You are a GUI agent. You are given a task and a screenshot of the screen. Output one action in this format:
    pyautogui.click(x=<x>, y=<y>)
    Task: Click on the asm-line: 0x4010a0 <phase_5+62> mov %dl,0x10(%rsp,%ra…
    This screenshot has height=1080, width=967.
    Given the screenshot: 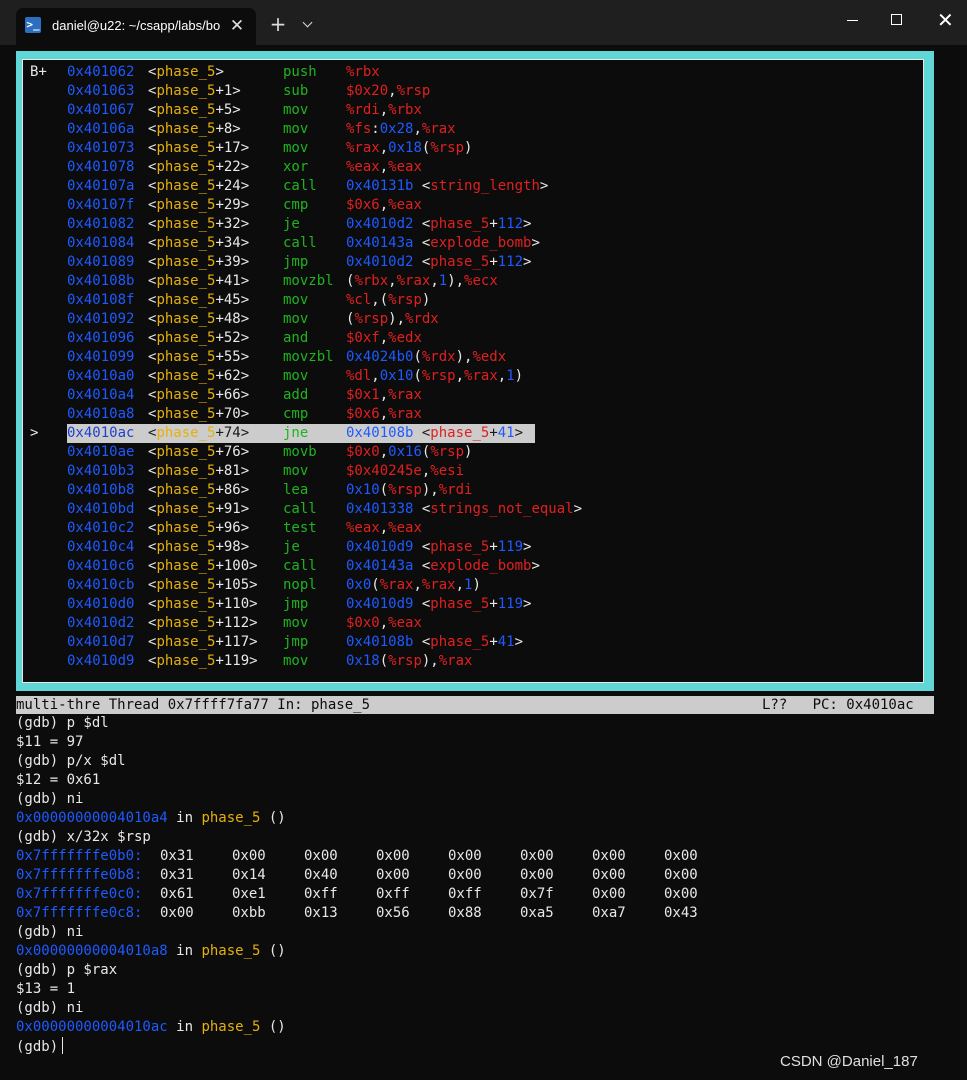 What is the action you would take?
    pyautogui.click(x=474, y=376)
    